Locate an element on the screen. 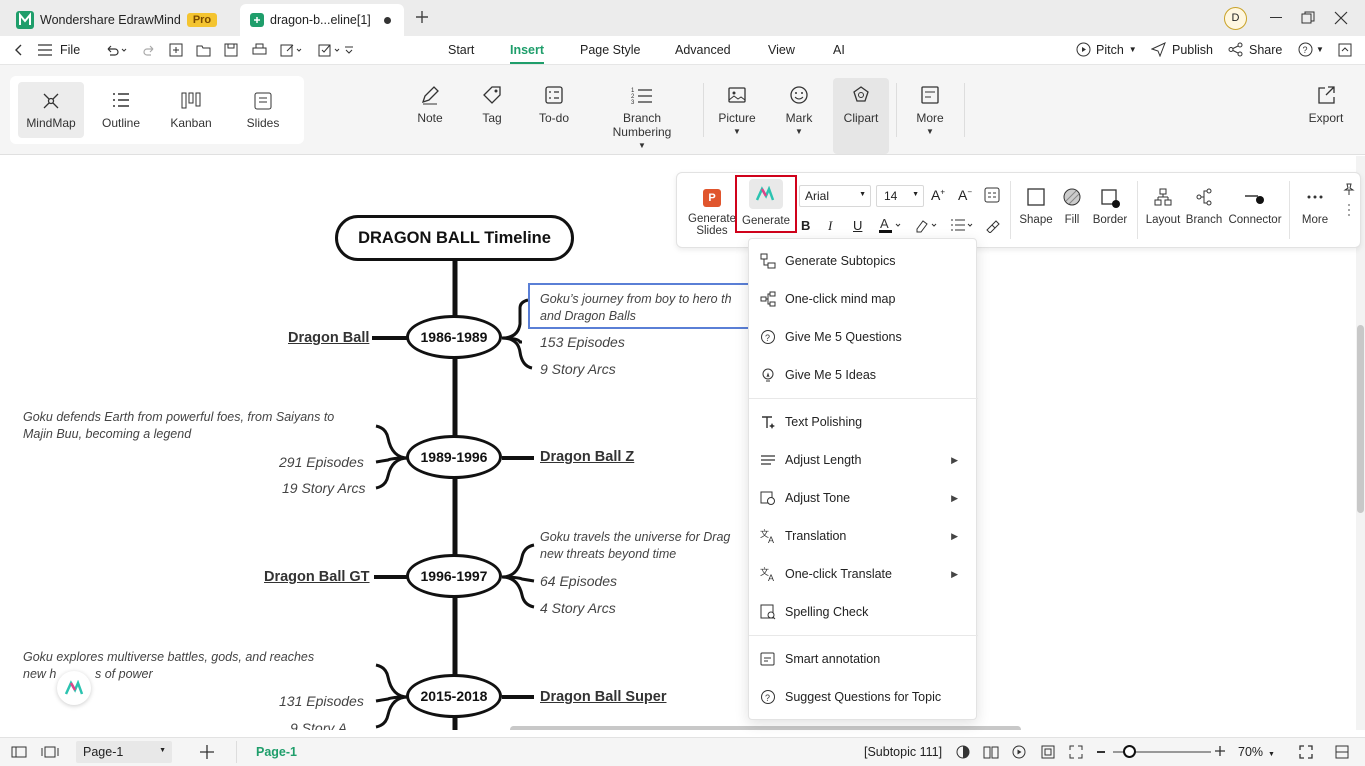  menu-item-text-polishing: Text Polishing is located at coordinates (863, 422).